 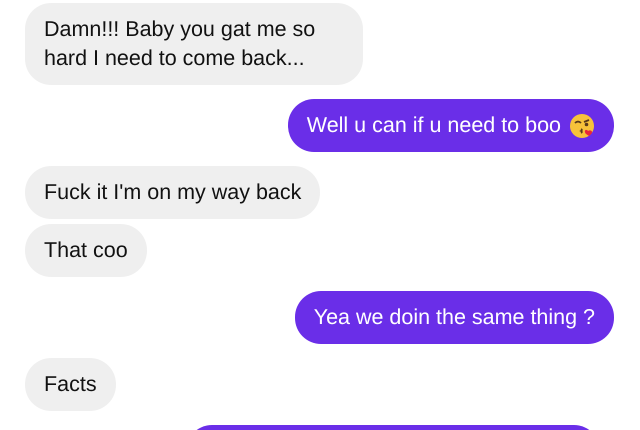 I want to click on sent-message: Well u can if u need to boo, so click(x=451, y=125).